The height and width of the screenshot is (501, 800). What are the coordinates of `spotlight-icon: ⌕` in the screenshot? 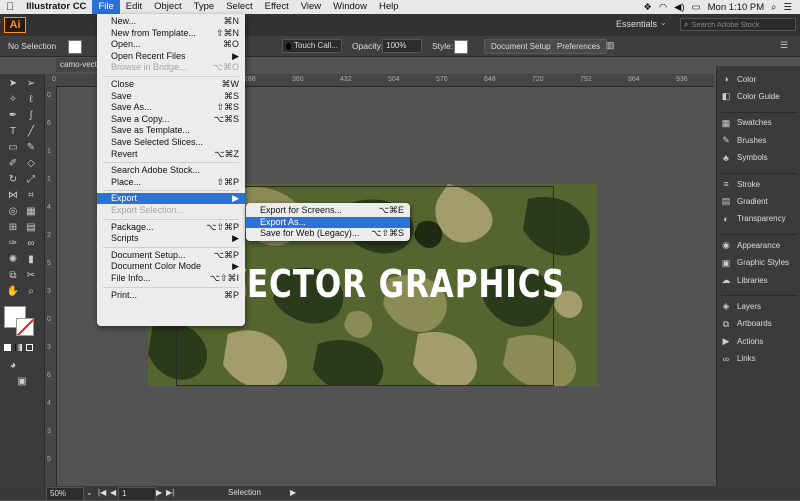 It's located at (773, 7).